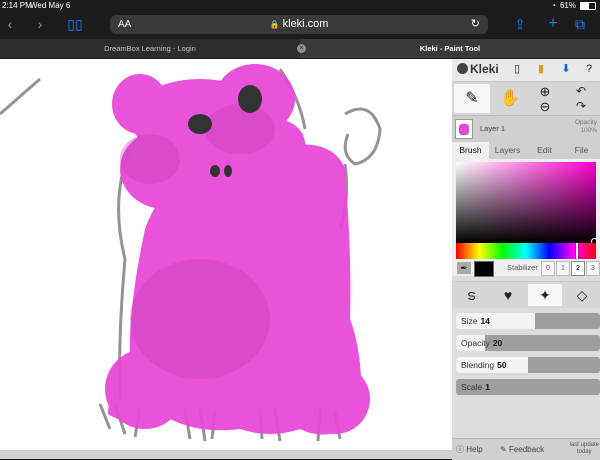 The image size is (600, 460). I want to click on blending-value: 50, so click(502, 365).